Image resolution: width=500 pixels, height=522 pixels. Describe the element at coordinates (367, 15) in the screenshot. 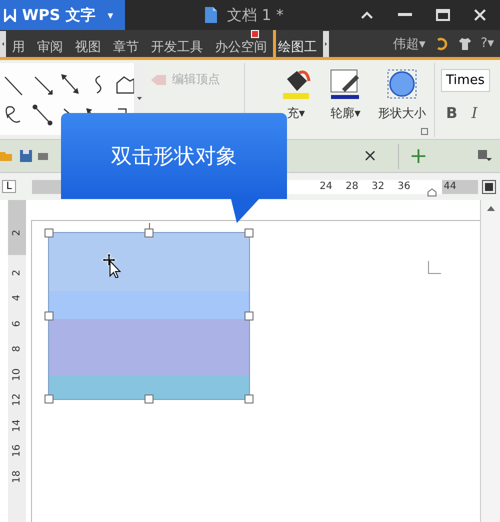

I see `collapse-icon` at that location.